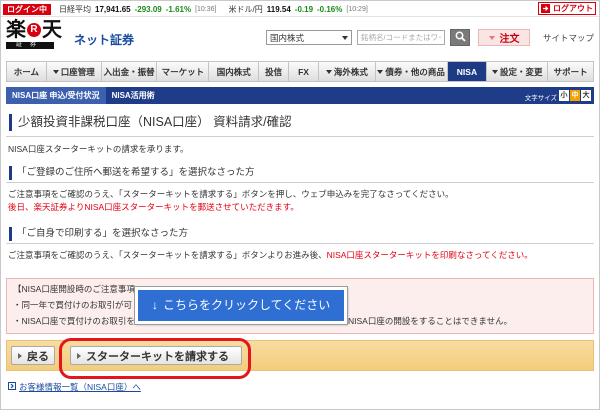 The image size is (600, 410). I want to click on nav-account: 口座管理, so click(74, 71).